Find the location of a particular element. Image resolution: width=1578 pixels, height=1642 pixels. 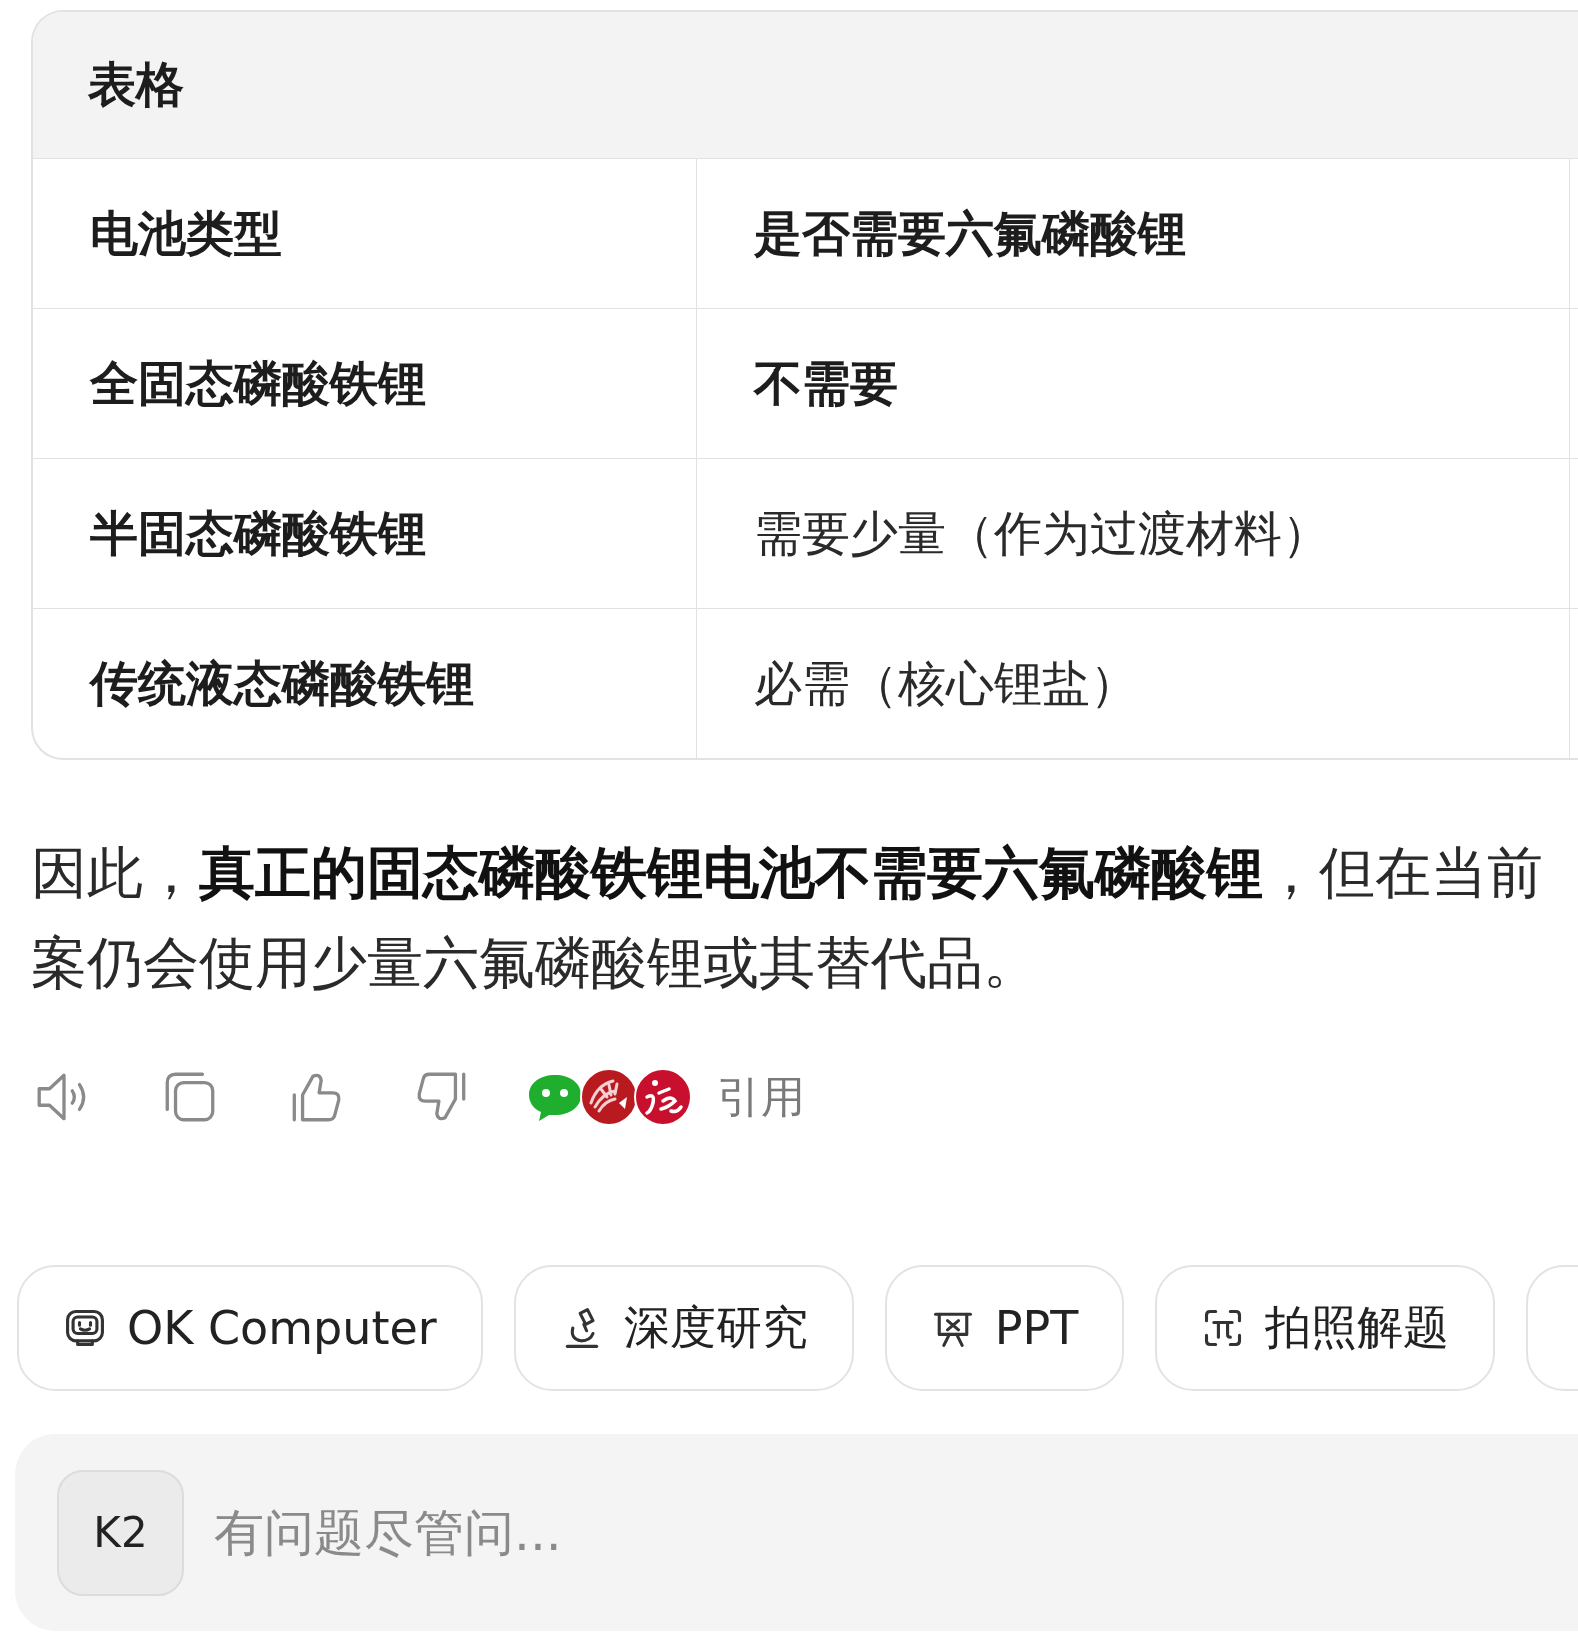

table-cell: 是否需要六氟磷酸锂 is located at coordinates (1133, 233).